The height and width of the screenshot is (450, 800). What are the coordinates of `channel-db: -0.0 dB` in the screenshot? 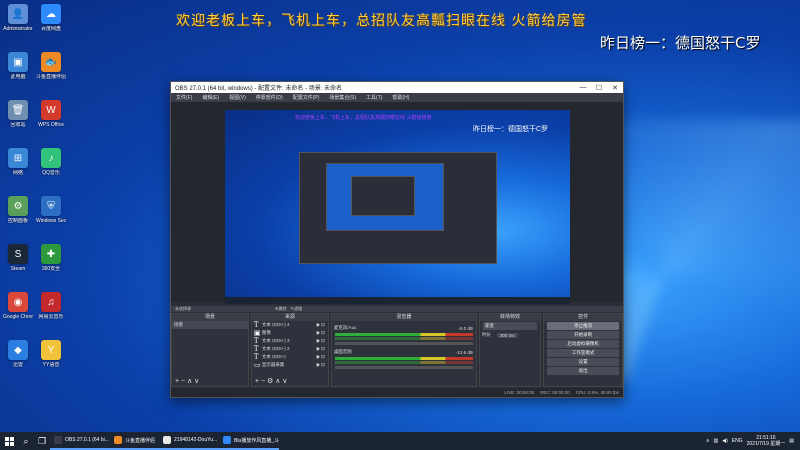 It's located at (465, 328).